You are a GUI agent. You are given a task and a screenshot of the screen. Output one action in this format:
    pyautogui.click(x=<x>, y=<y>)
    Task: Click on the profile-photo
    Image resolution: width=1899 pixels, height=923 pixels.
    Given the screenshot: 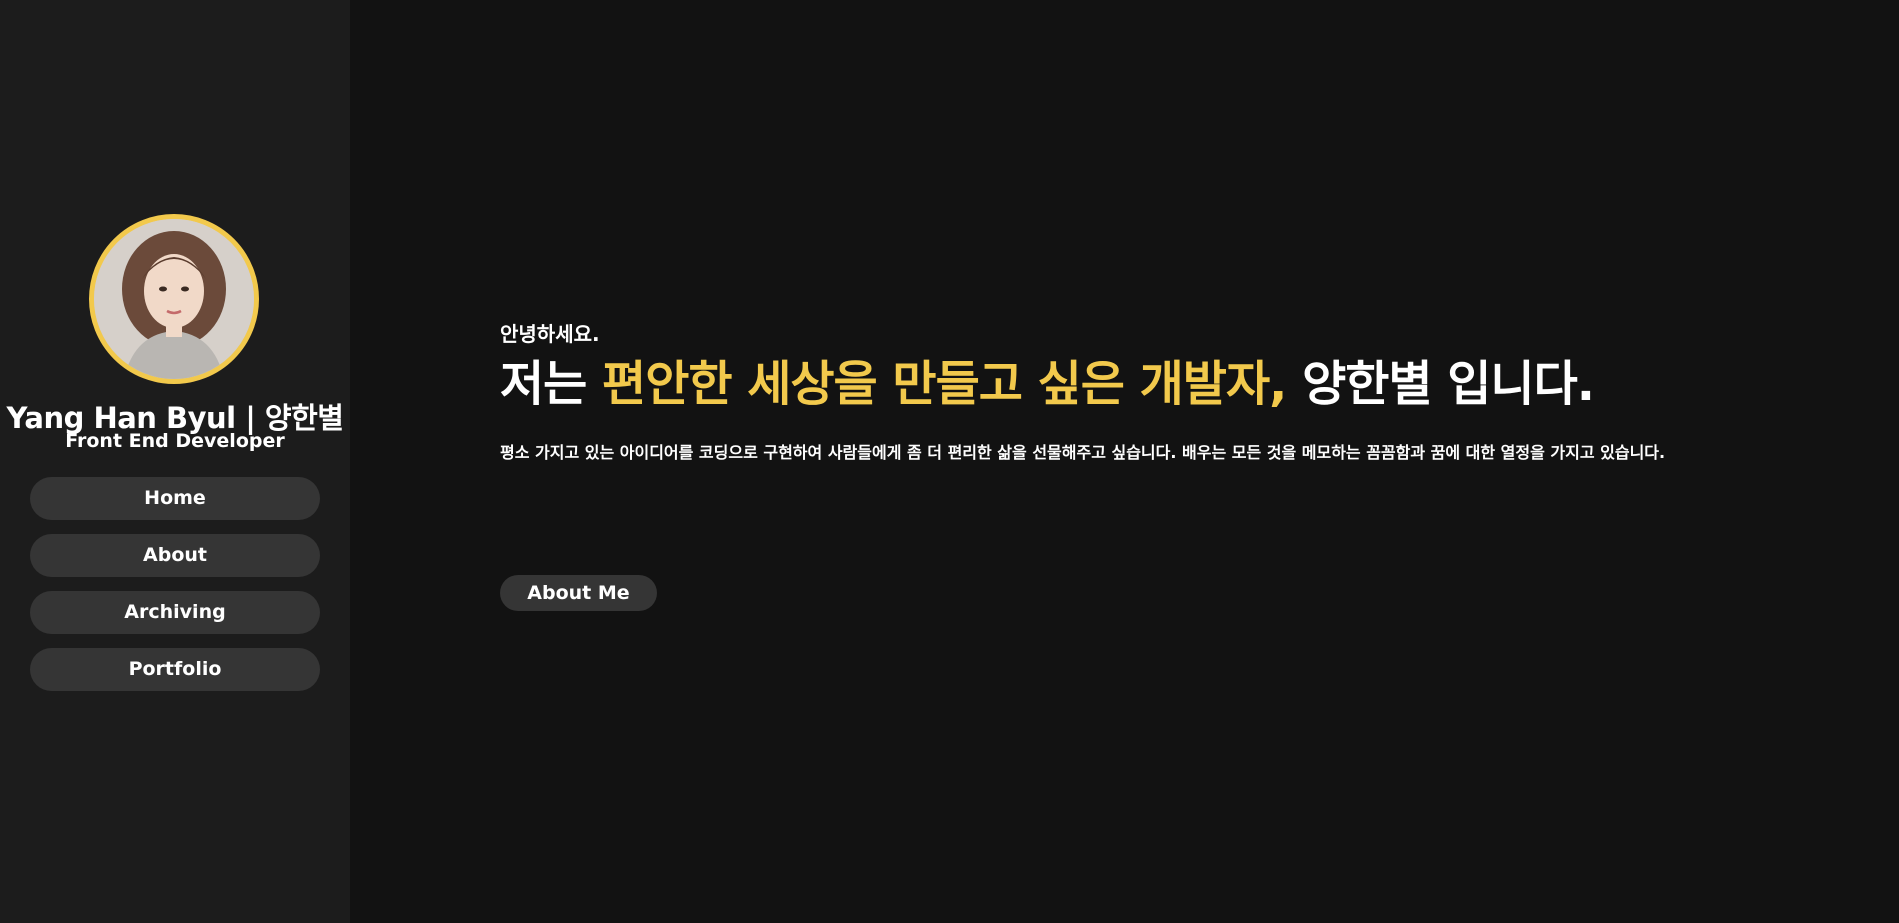 What is the action you would take?
    pyautogui.click(x=174, y=299)
    